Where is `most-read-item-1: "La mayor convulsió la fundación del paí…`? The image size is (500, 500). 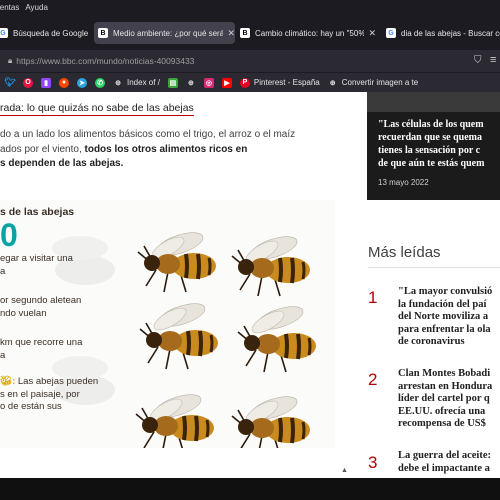
most-read-item-1: "La mayor convulsió la fundación del paí… is located at coordinates (449, 317).